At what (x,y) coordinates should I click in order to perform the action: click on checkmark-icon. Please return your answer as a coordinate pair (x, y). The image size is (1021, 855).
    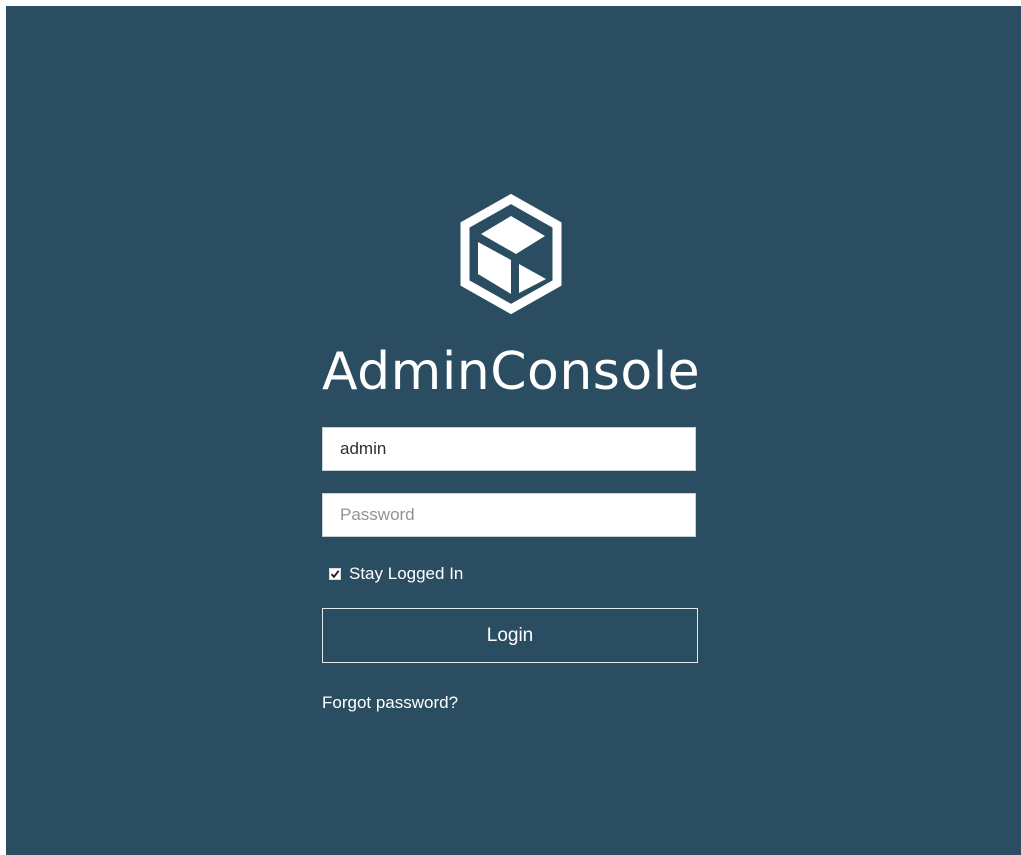
    Looking at the image, I should click on (335, 574).